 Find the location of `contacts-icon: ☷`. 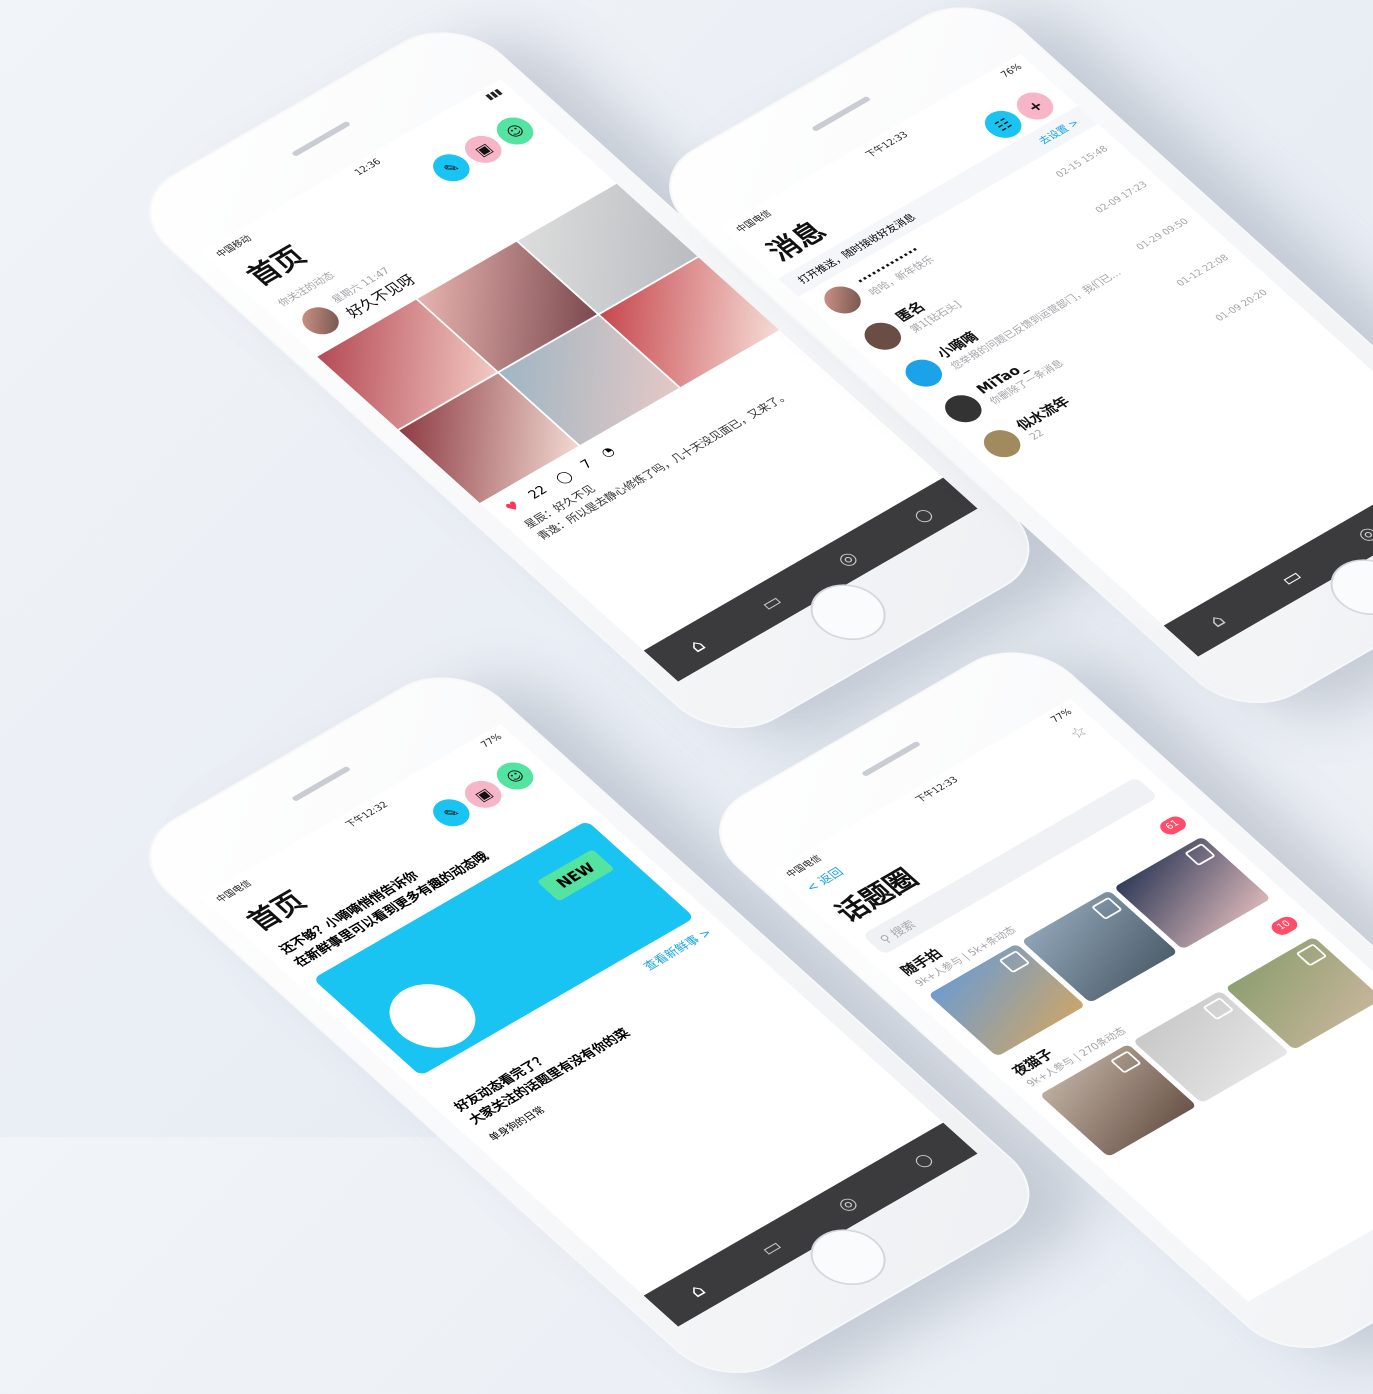

contacts-icon: ☷ is located at coordinates (1003, 124).